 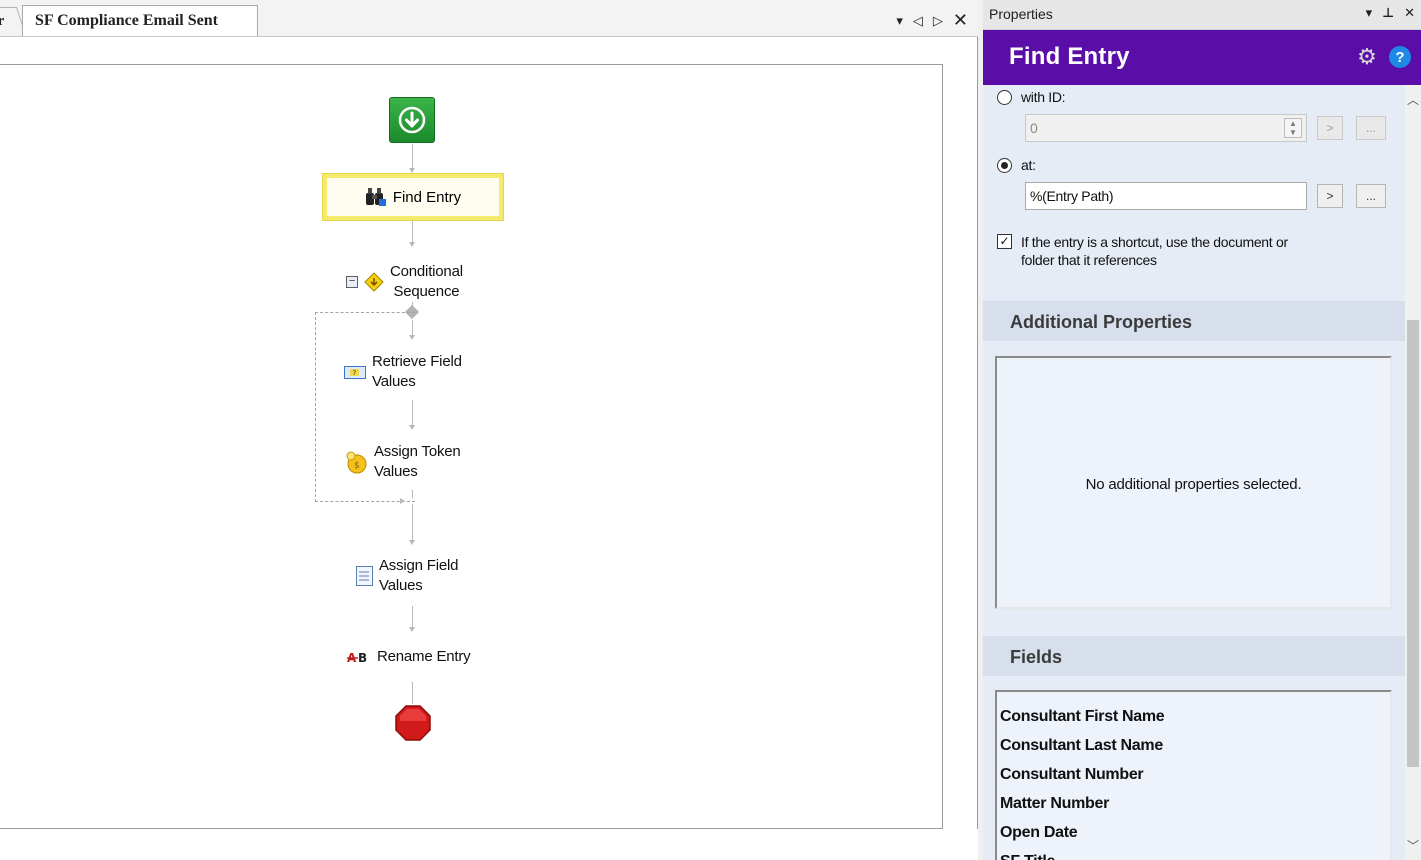 What do you see at coordinates (1388, 13) in the screenshot?
I see `pin-icon: ⊥` at bounding box center [1388, 13].